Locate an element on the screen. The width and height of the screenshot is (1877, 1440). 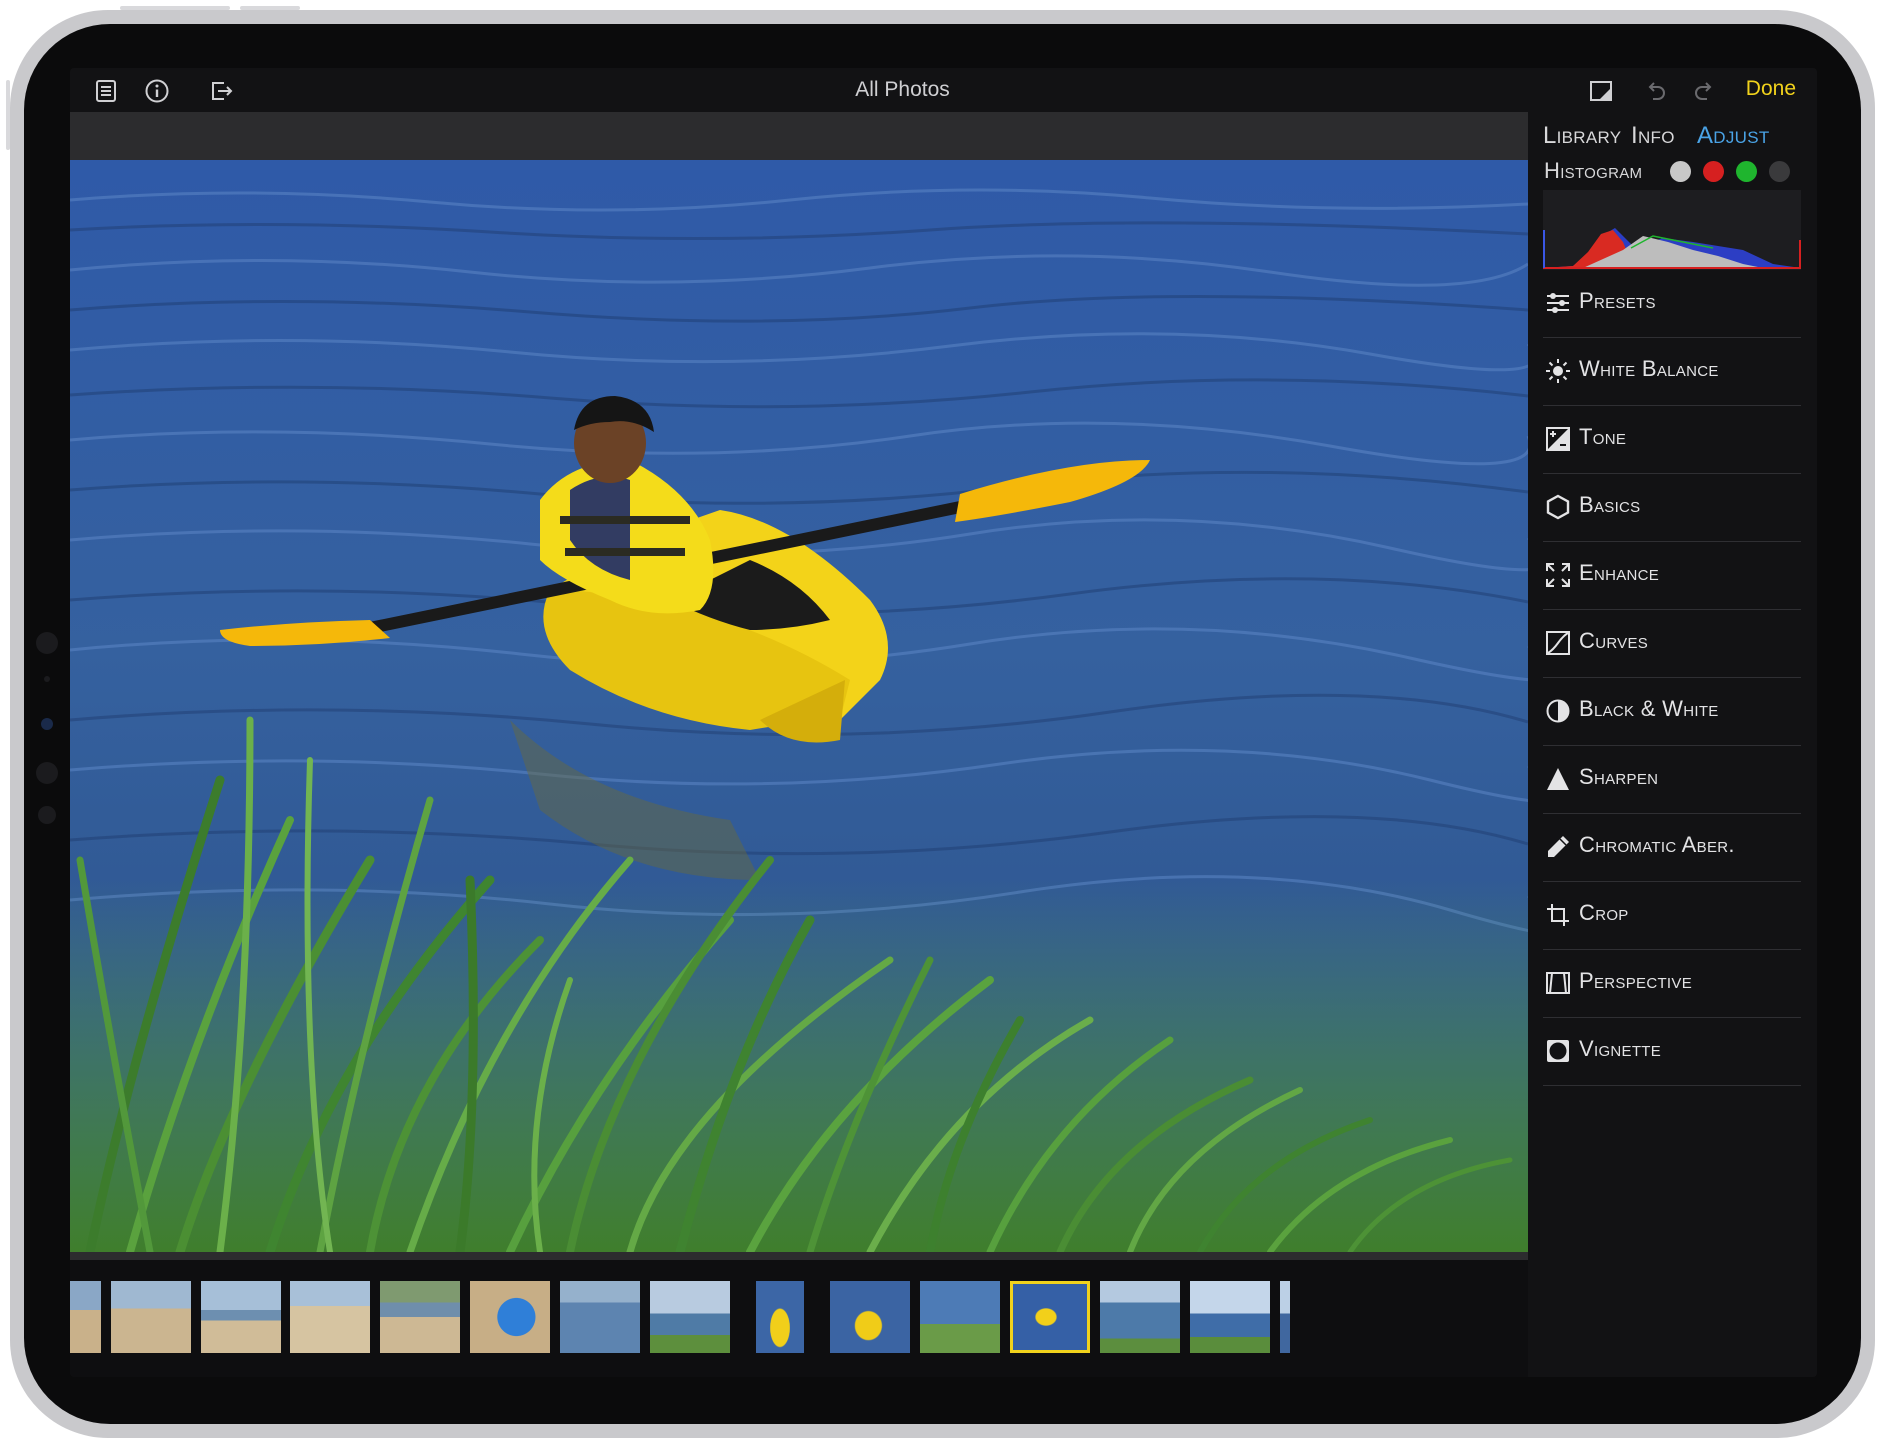
histogram-red-toggle is located at coordinates (1713, 171).